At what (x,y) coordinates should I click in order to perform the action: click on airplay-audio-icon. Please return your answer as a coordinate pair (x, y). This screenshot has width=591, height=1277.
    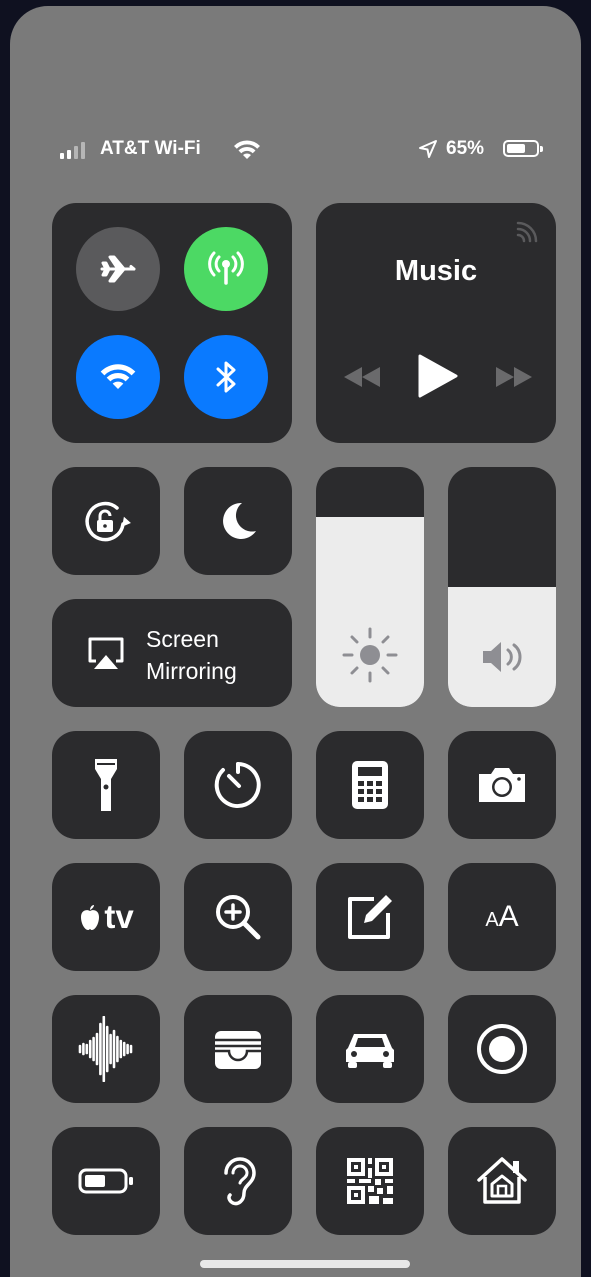
    Looking at the image, I should click on (527, 232).